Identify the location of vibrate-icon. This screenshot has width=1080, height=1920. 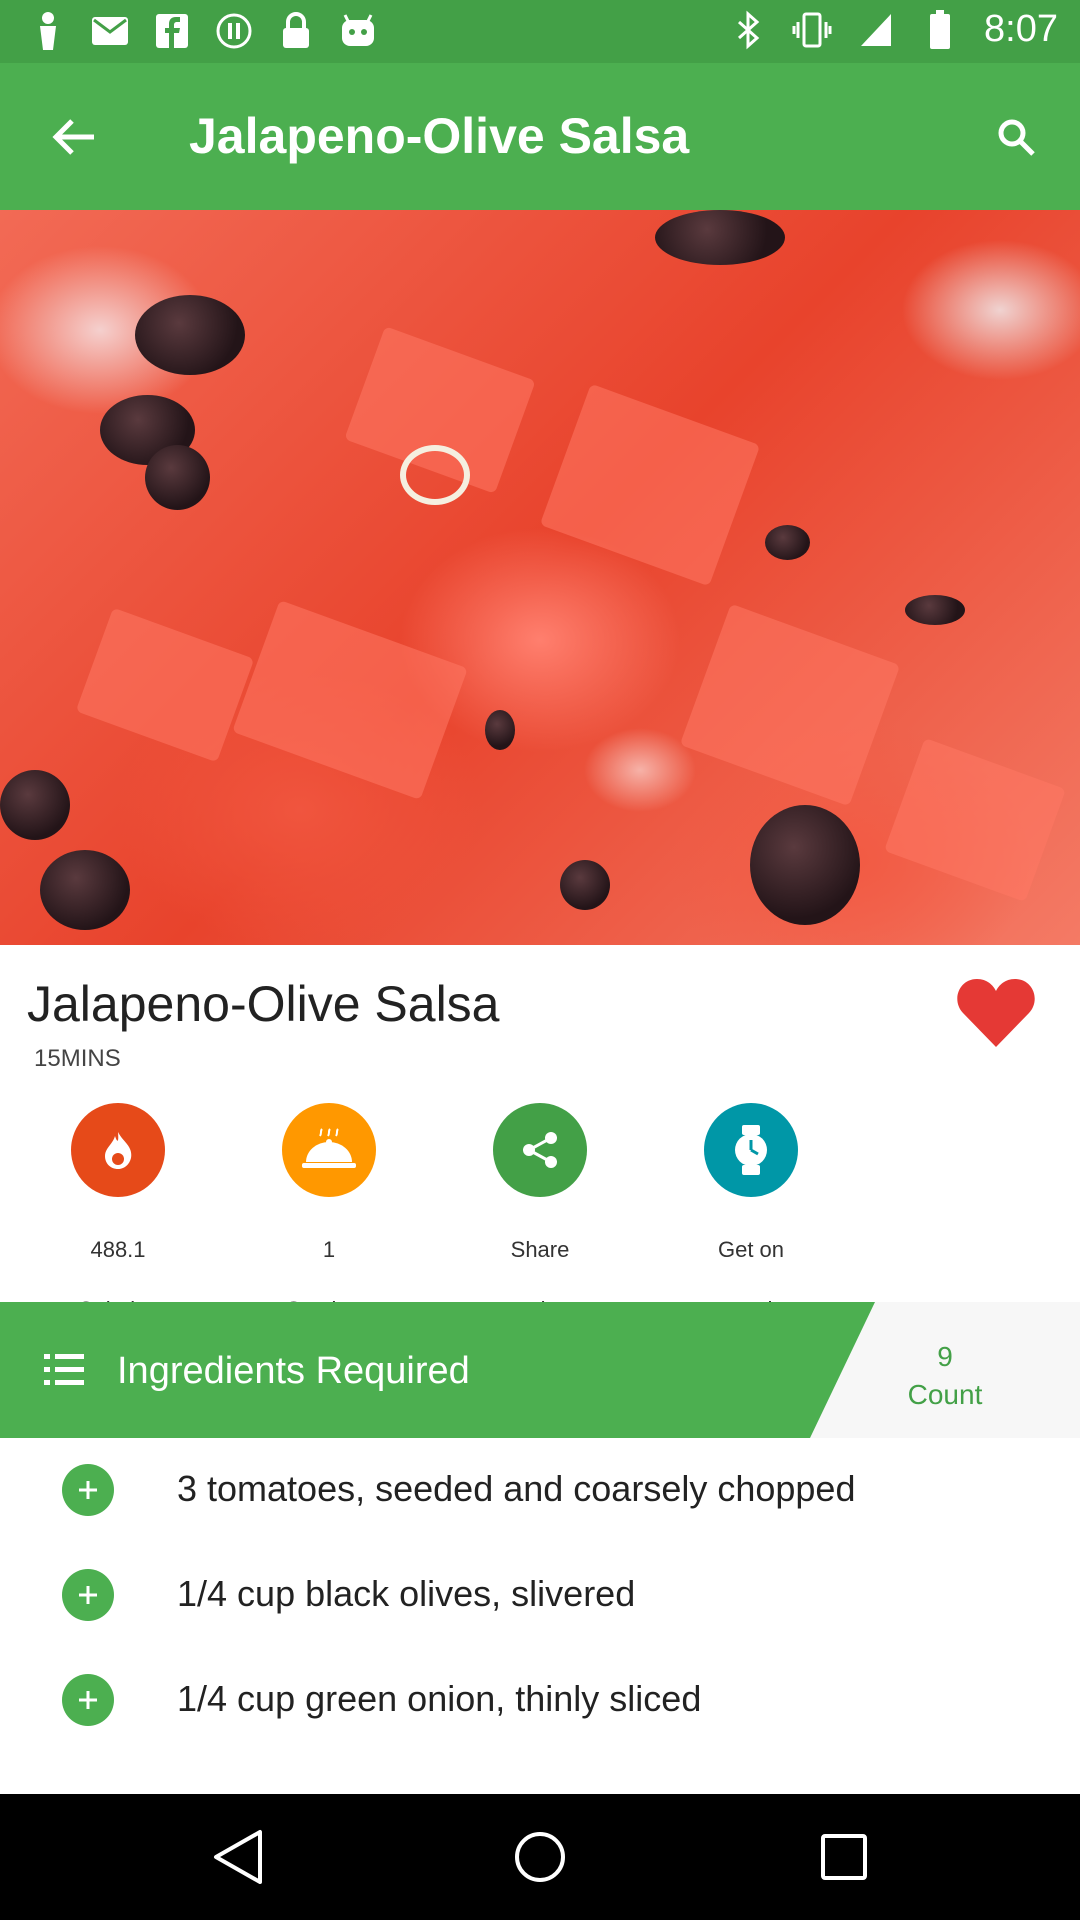
(812, 30).